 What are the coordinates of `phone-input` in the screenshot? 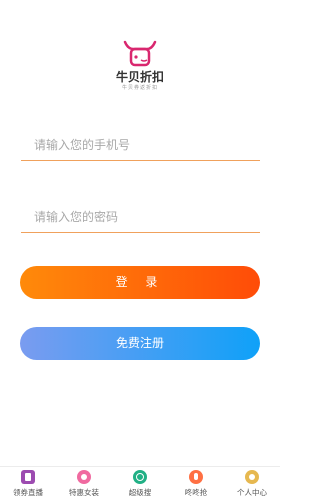 It's located at (140, 145).